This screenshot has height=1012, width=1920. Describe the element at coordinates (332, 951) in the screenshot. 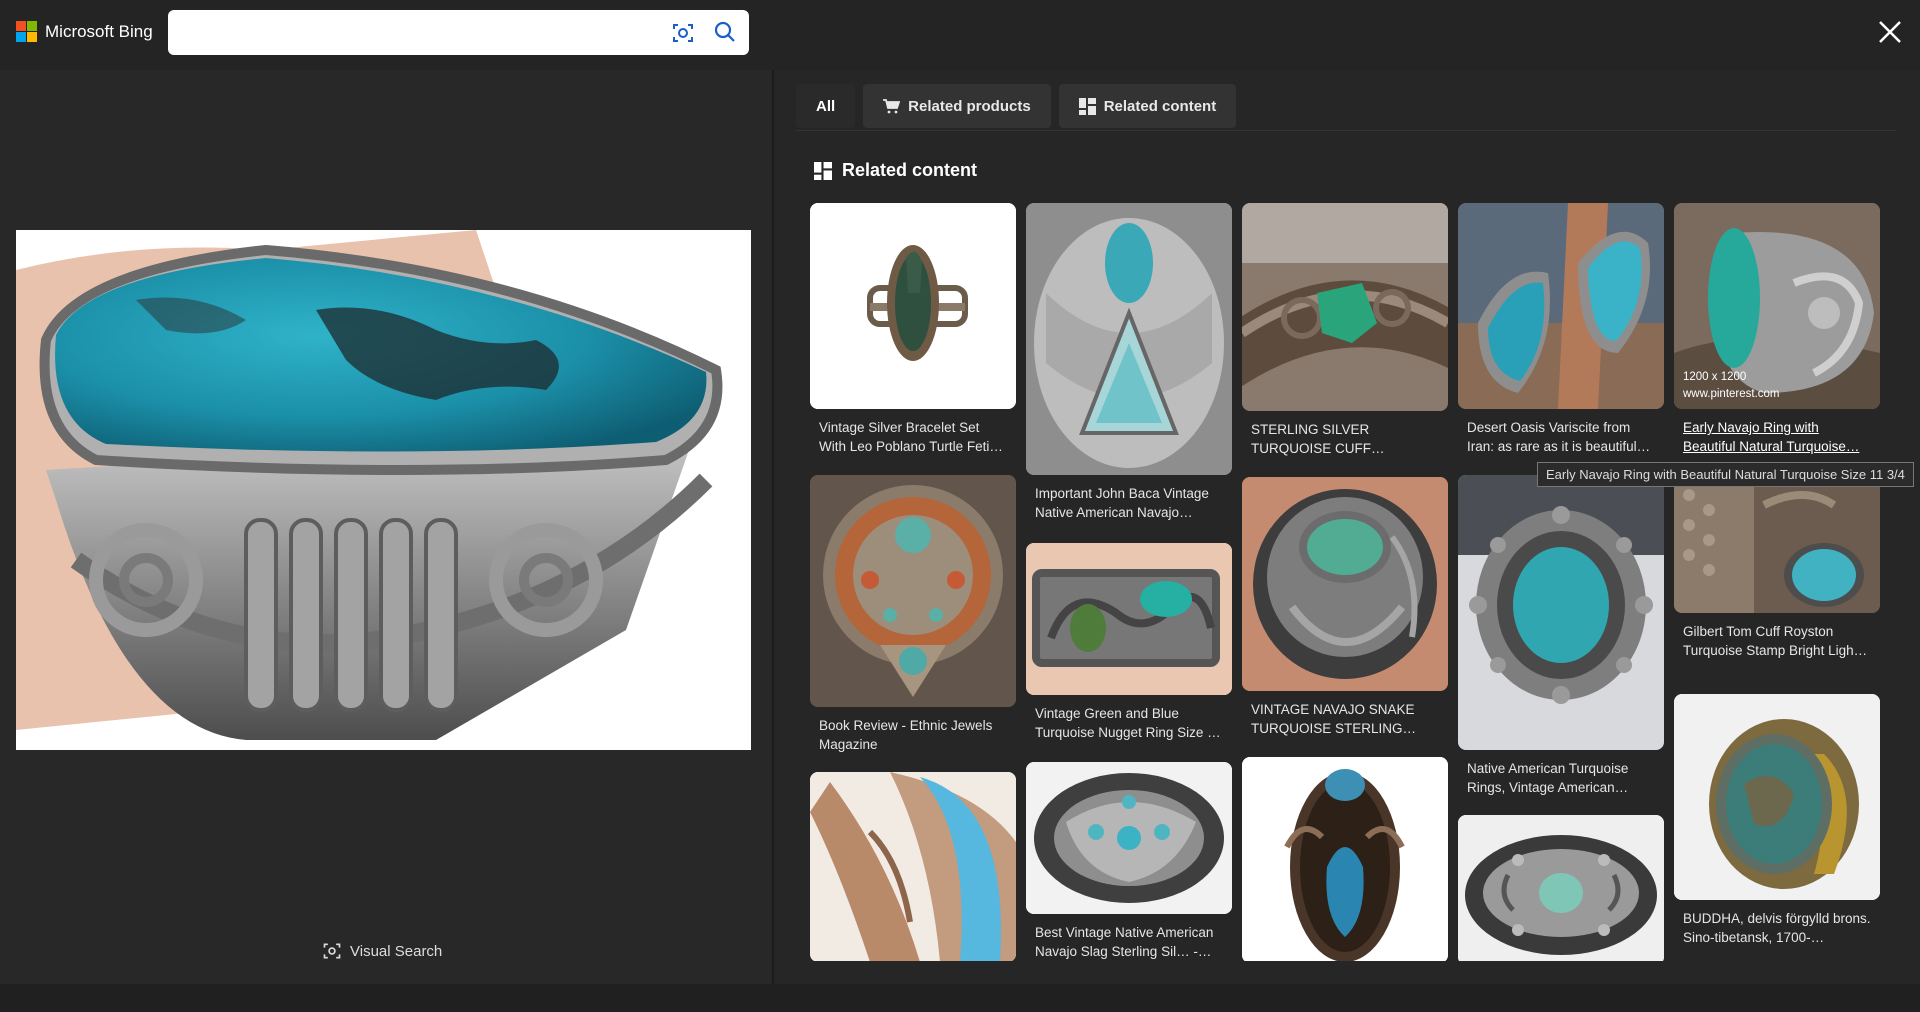

I see `visual-search-icon` at that location.